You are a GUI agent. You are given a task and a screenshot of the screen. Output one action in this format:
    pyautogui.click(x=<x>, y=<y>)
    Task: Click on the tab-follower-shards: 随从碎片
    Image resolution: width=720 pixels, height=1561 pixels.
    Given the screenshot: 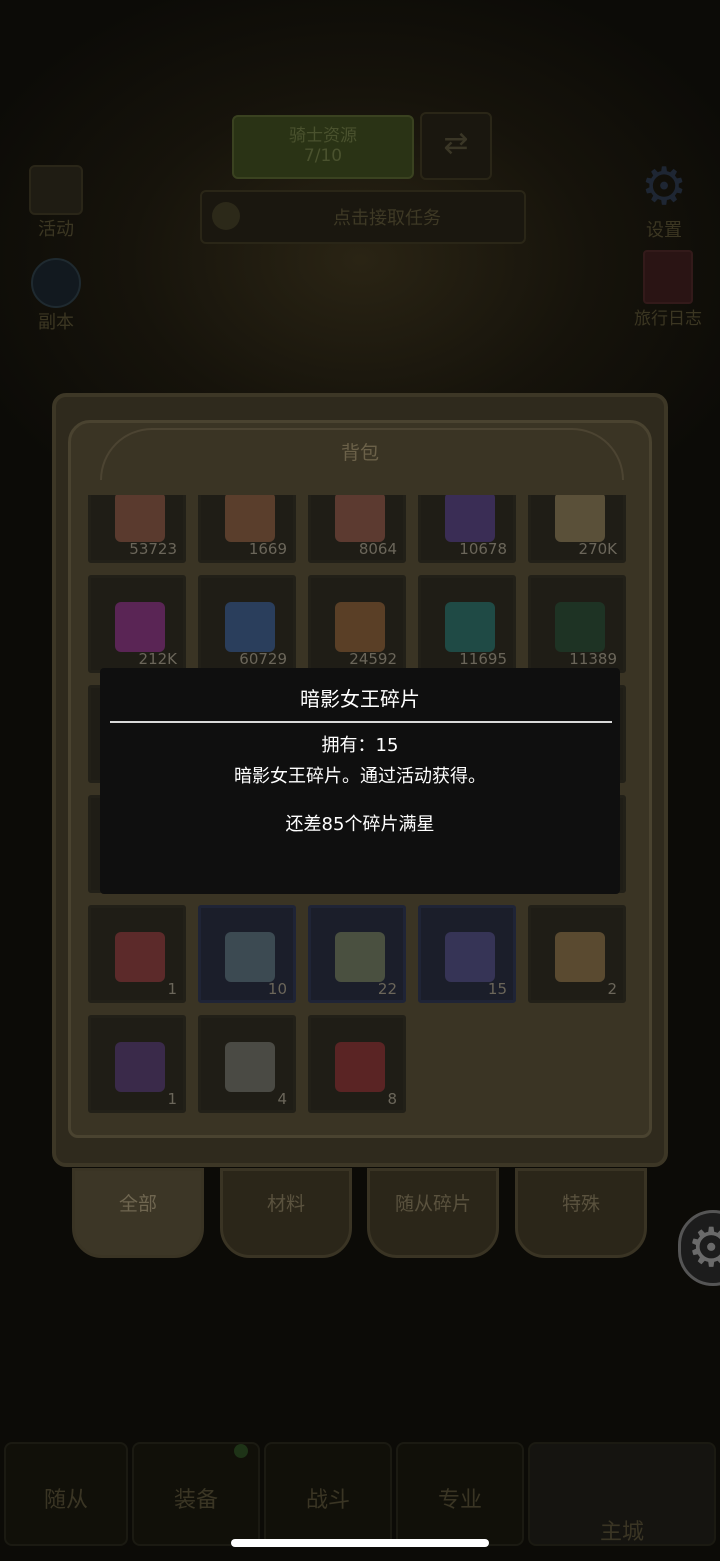 What is the action you would take?
    pyautogui.click(x=433, y=1213)
    